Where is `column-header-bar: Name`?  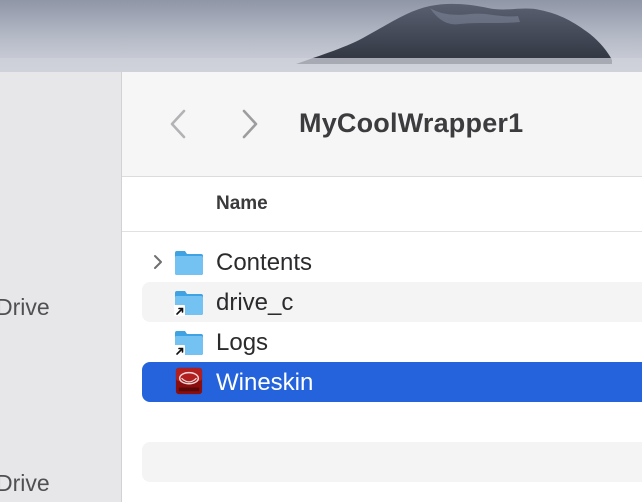 column-header-bar: Name is located at coordinates (382, 204).